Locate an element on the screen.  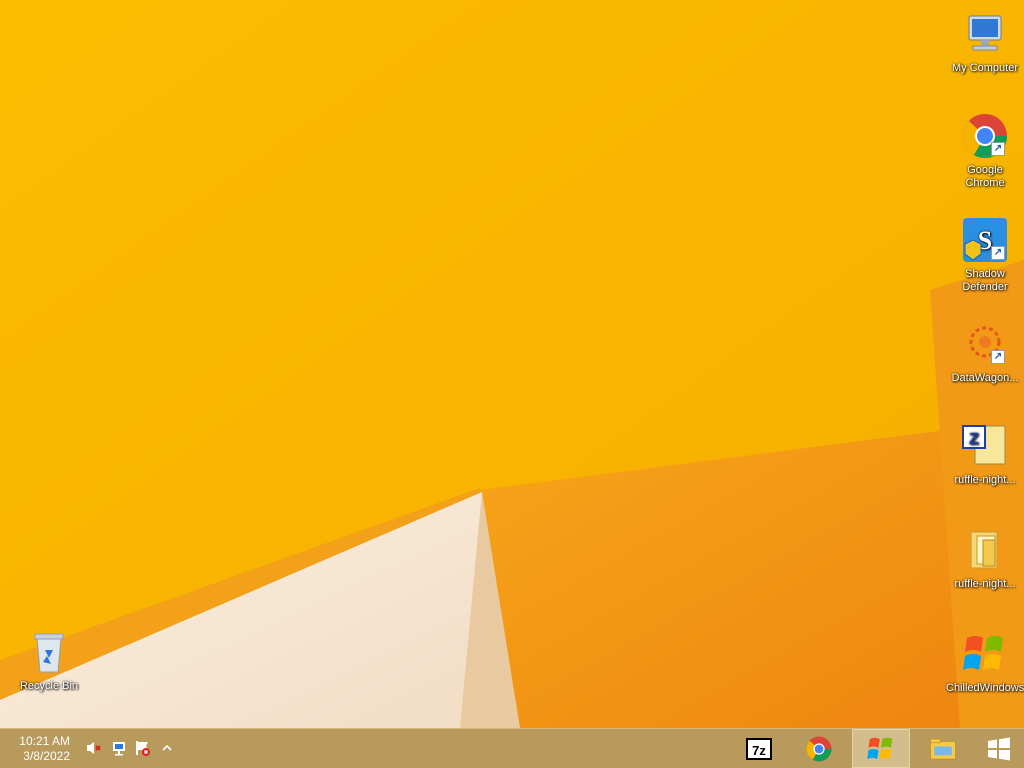
windows-logo-icon is located at coordinates (999, 748).